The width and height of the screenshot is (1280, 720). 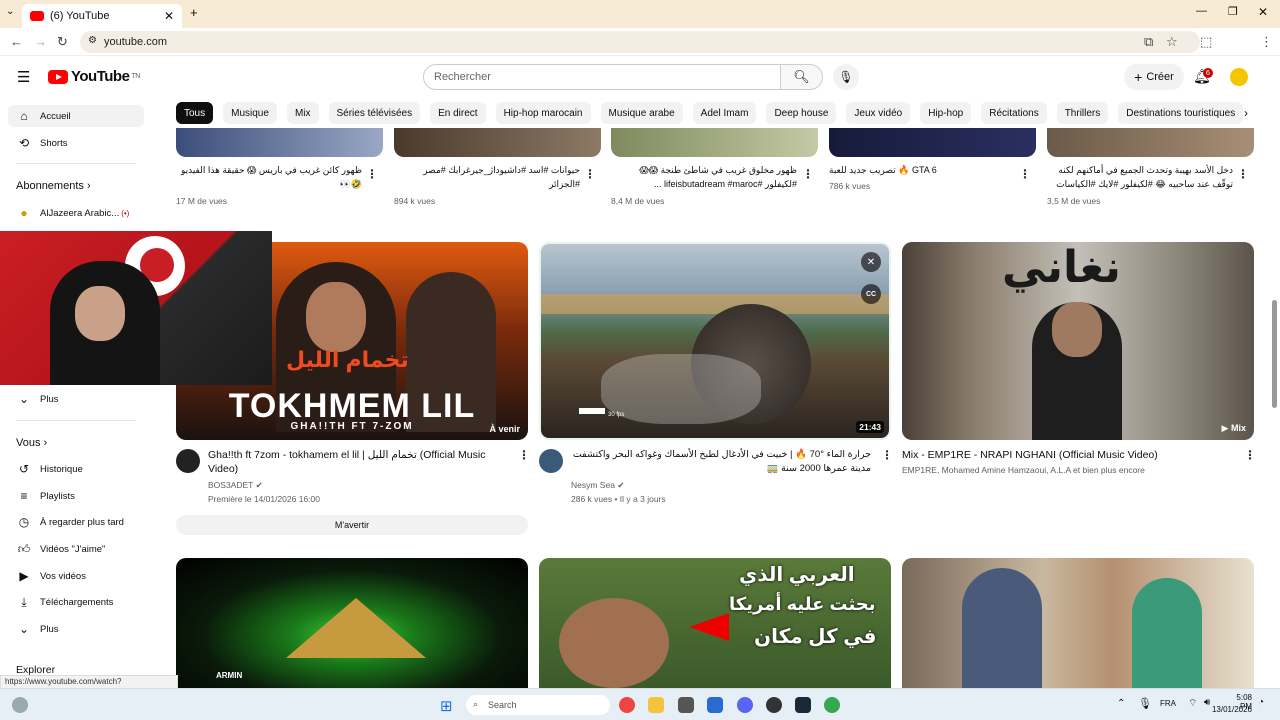 I want to click on reload-icon: ↻, so click(x=62, y=42).